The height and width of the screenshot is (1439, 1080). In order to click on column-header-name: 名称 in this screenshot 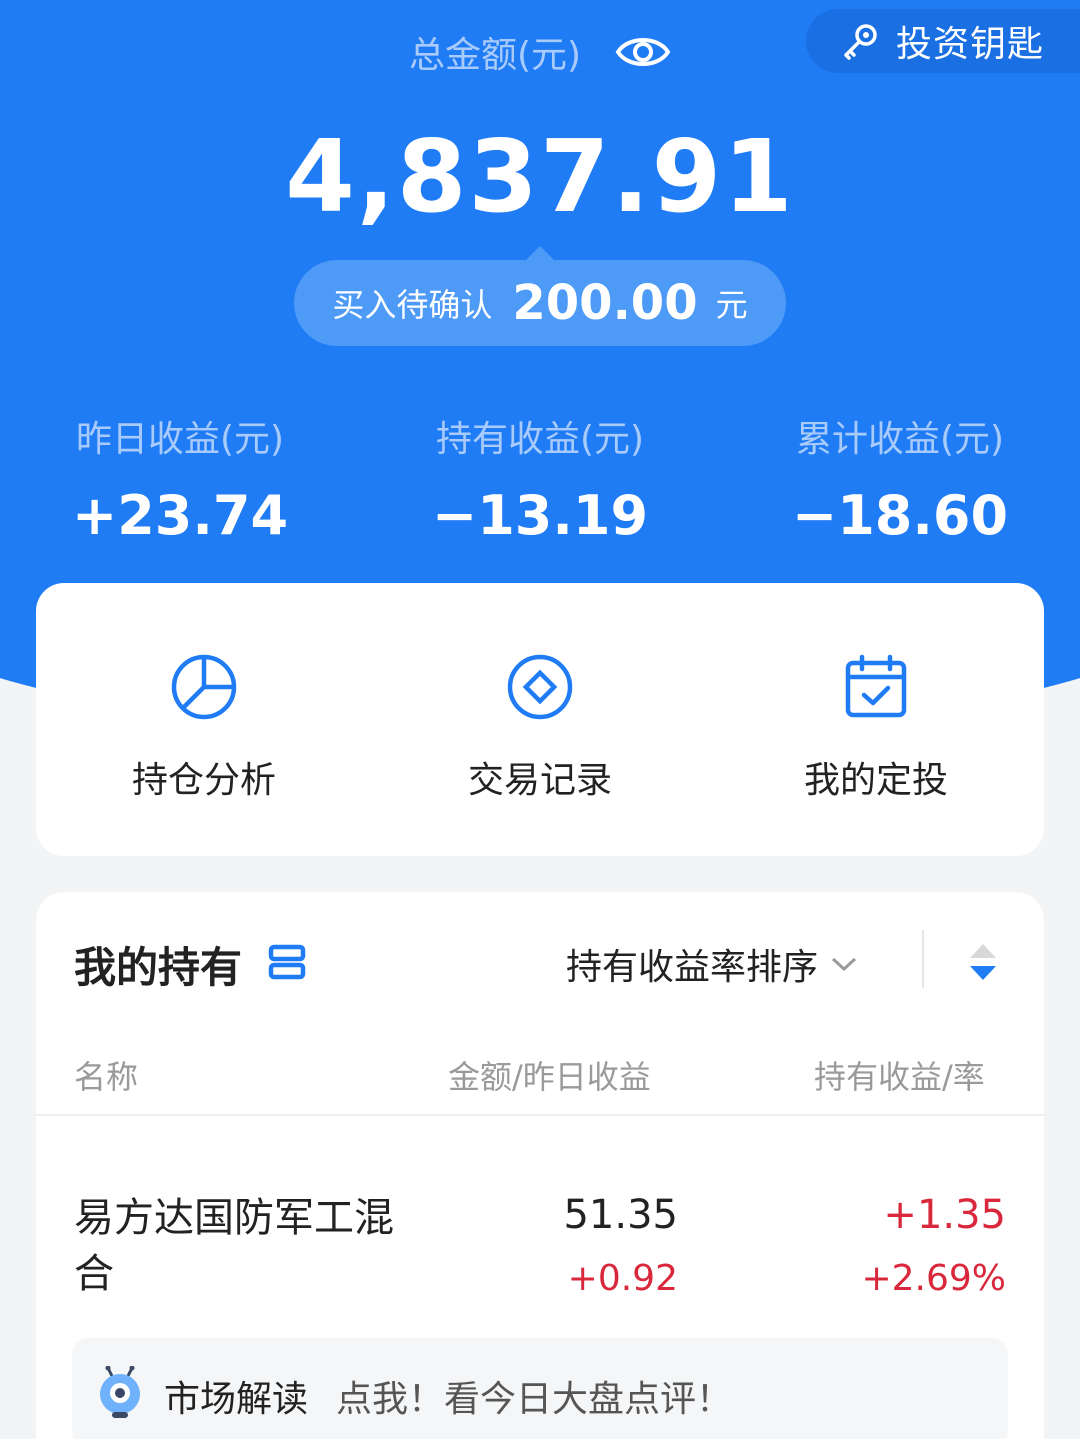, I will do `click(106, 1077)`.